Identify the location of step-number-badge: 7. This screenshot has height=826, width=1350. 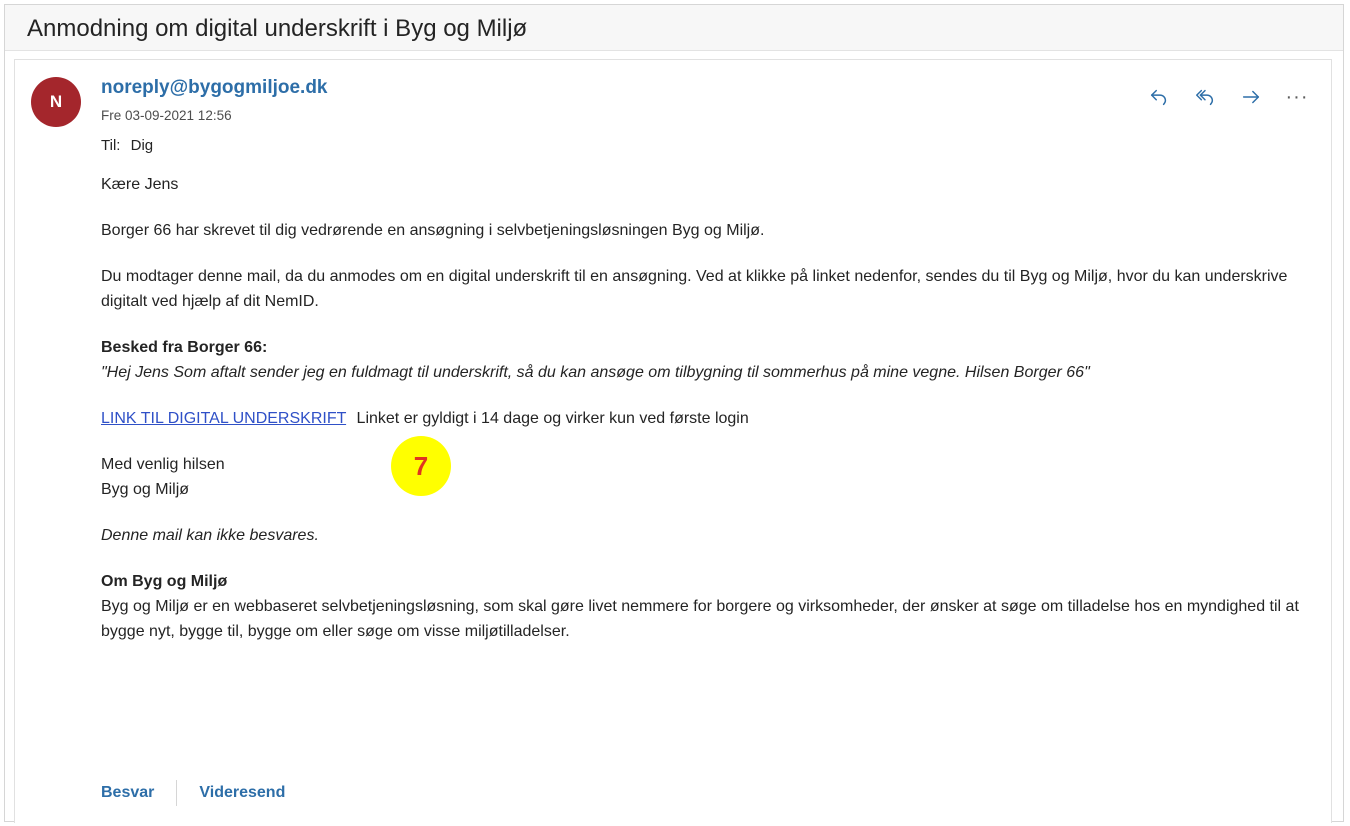
(421, 466).